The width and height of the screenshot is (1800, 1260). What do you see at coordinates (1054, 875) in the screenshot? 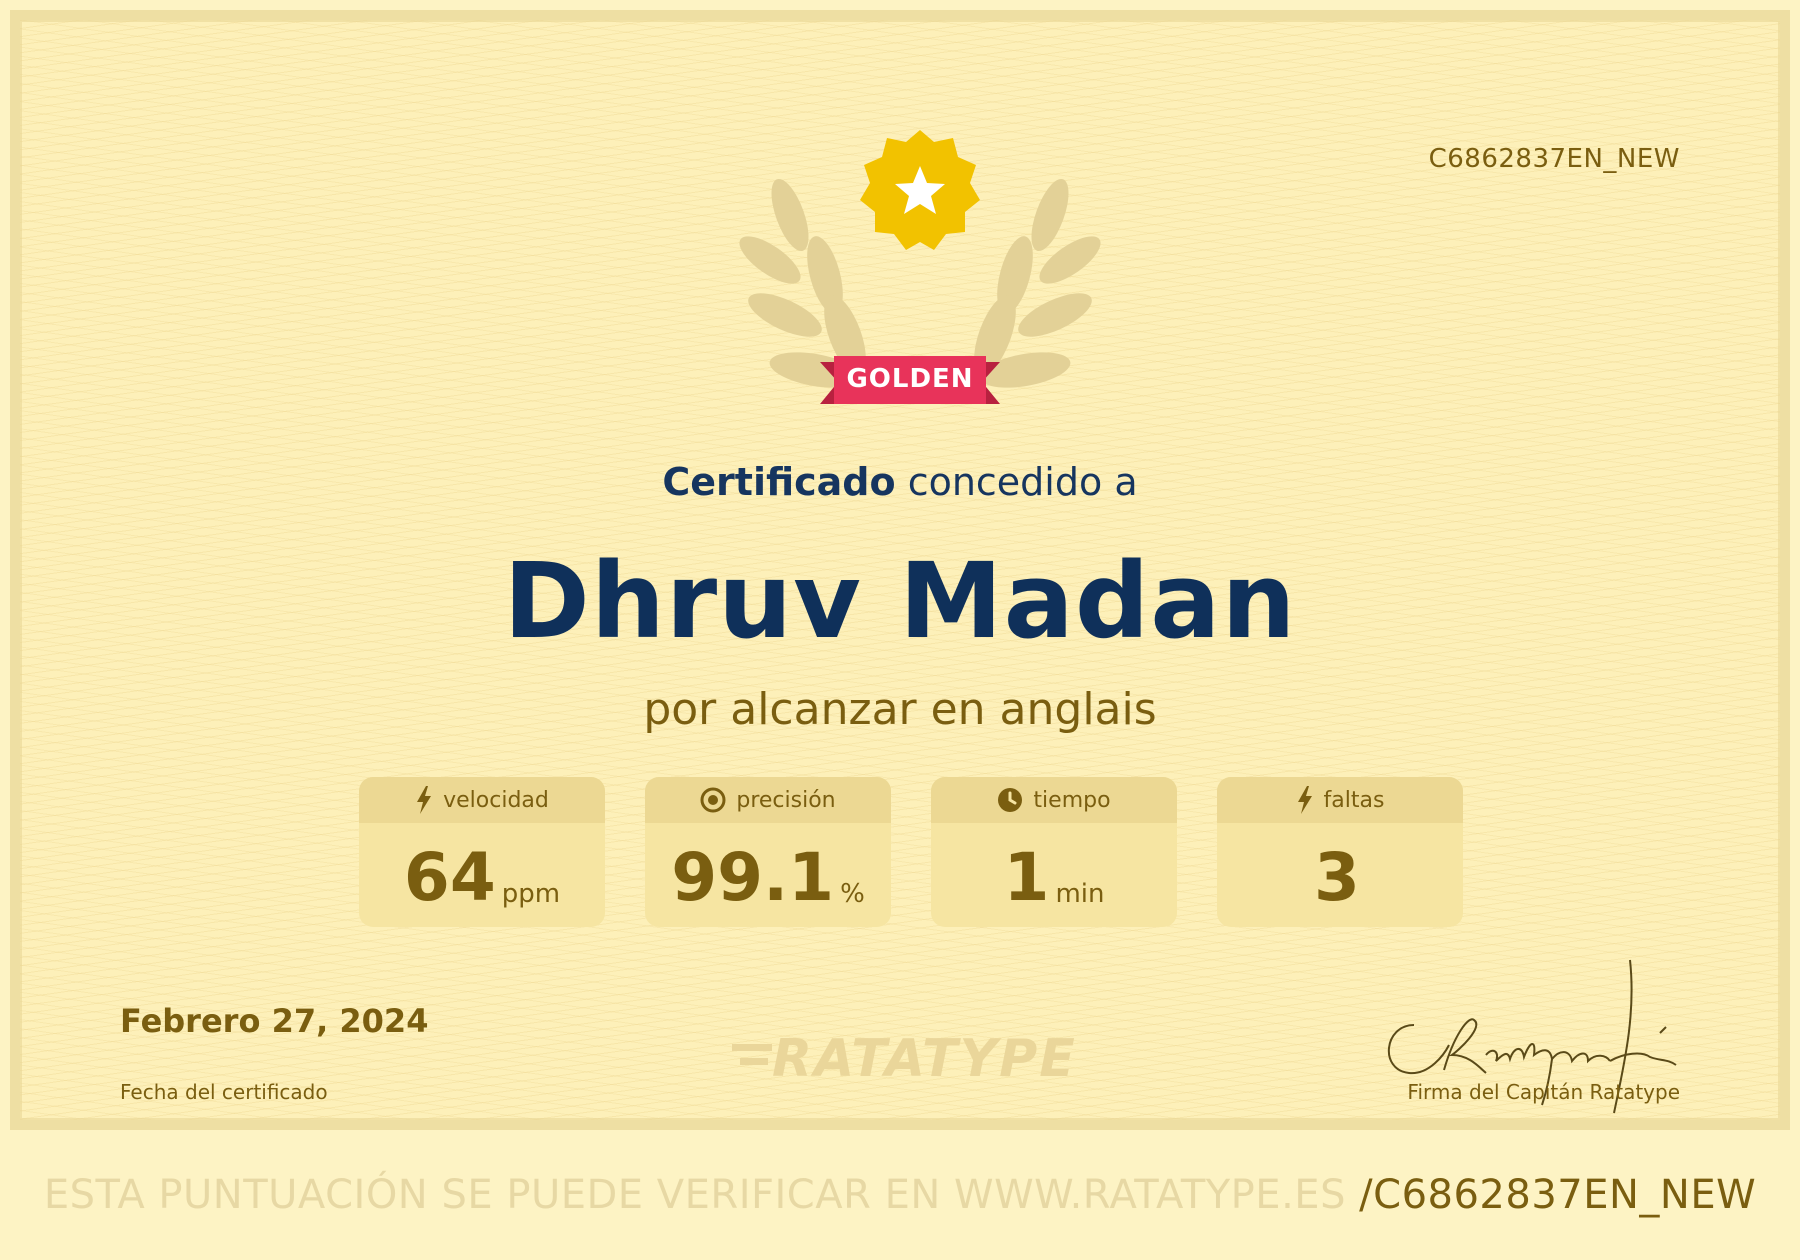
I see `stat-body: 1 min` at bounding box center [1054, 875].